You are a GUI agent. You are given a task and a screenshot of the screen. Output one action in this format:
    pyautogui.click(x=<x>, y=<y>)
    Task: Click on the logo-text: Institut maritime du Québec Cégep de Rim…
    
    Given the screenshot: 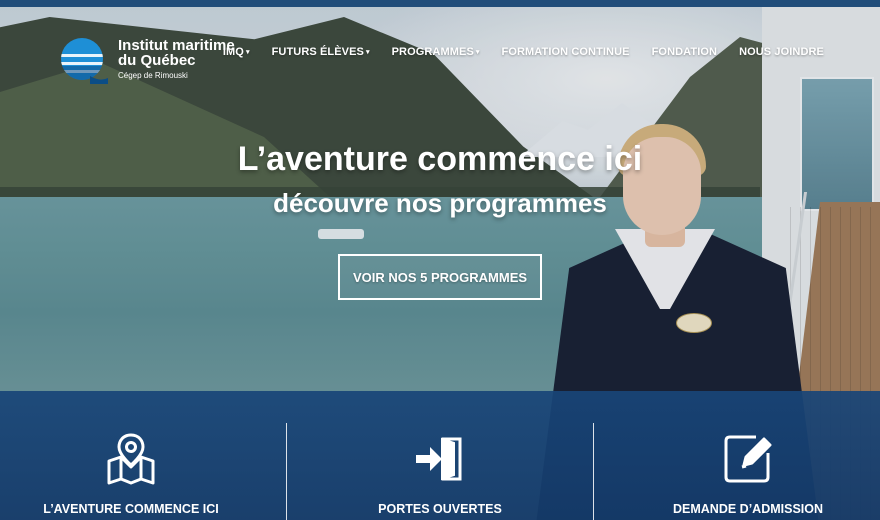 What is the action you would take?
    pyautogui.click(x=176, y=59)
    